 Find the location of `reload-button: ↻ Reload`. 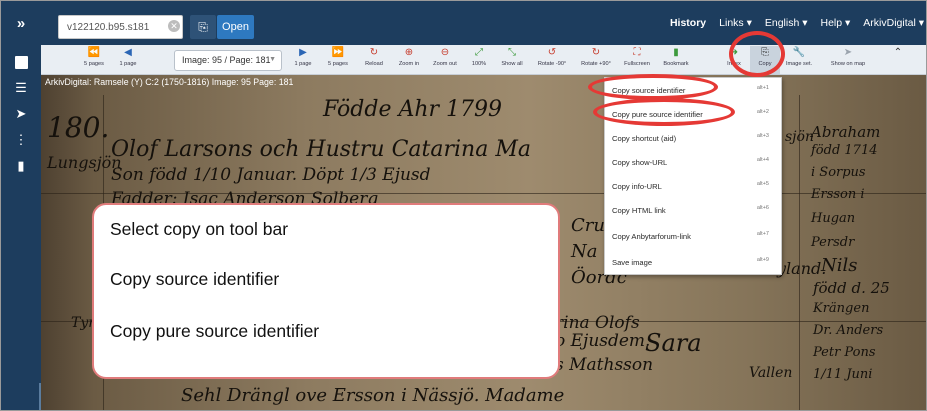

reload-button: ↻ Reload is located at coordinates (374, 60).